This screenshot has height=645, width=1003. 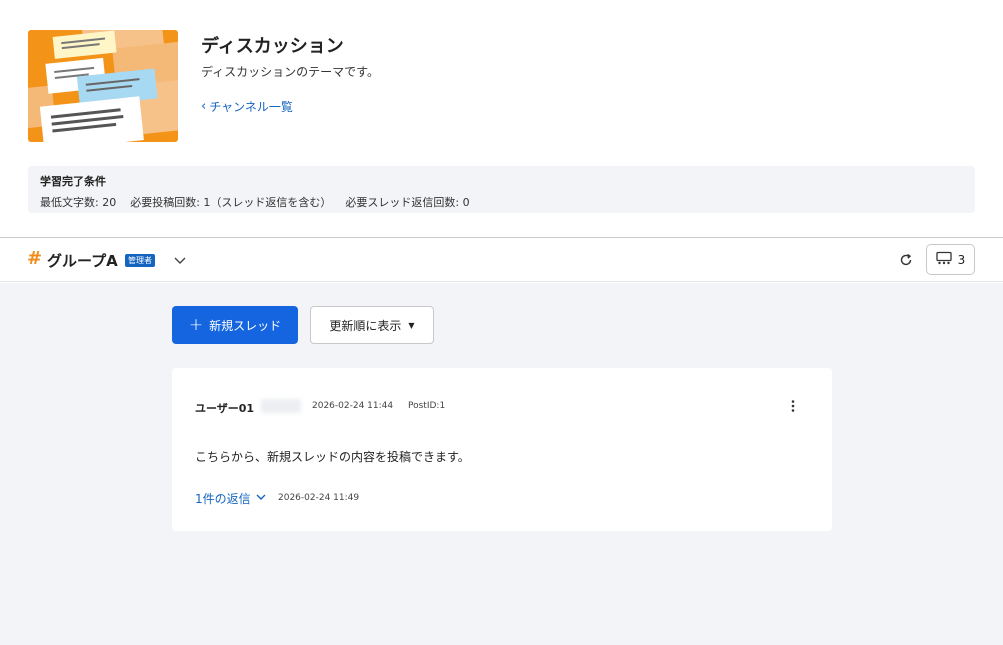 What do you see at coordinates (272, 46) in the screenshot?
I see `channel-title: ディスカッション` at bounding box center [272, 46].